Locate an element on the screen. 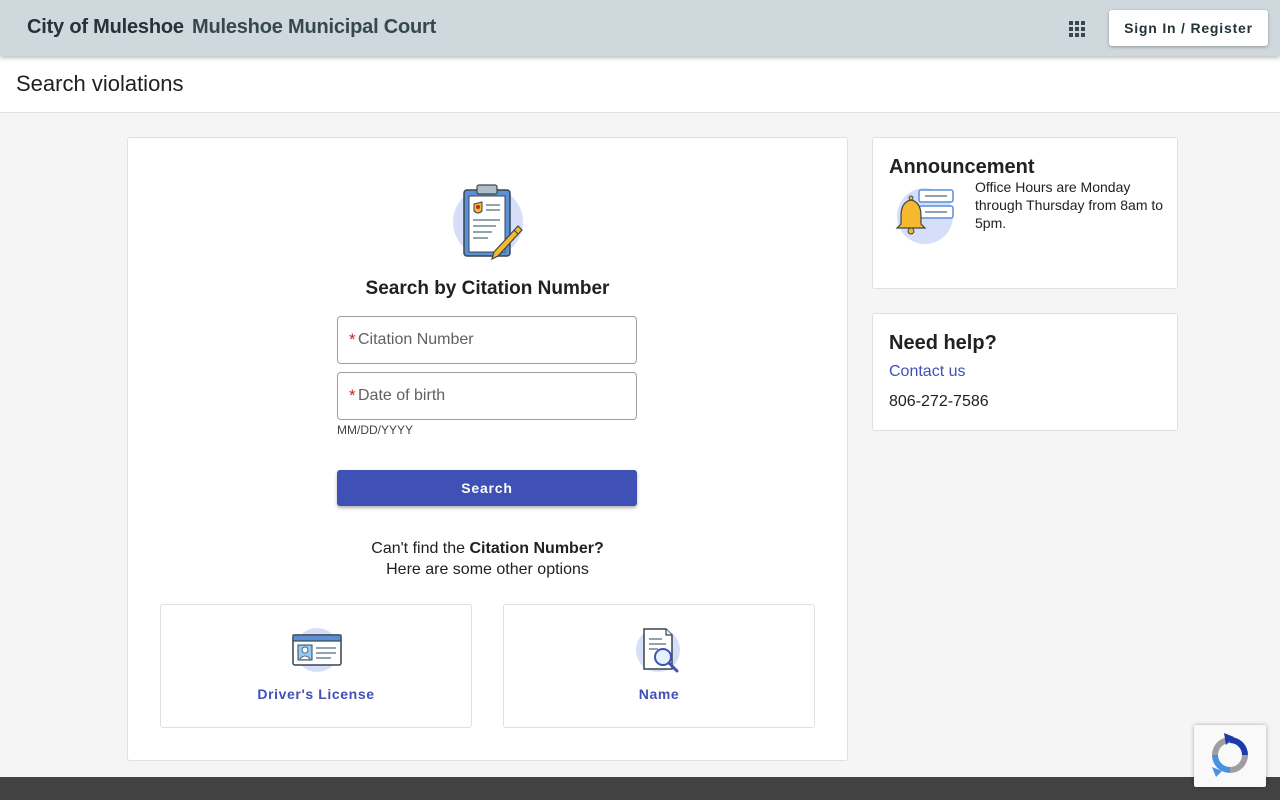 This screenshot has width=1280, height=800. cant-find-bold: Citation Number? is located at coordinates (536, 548).